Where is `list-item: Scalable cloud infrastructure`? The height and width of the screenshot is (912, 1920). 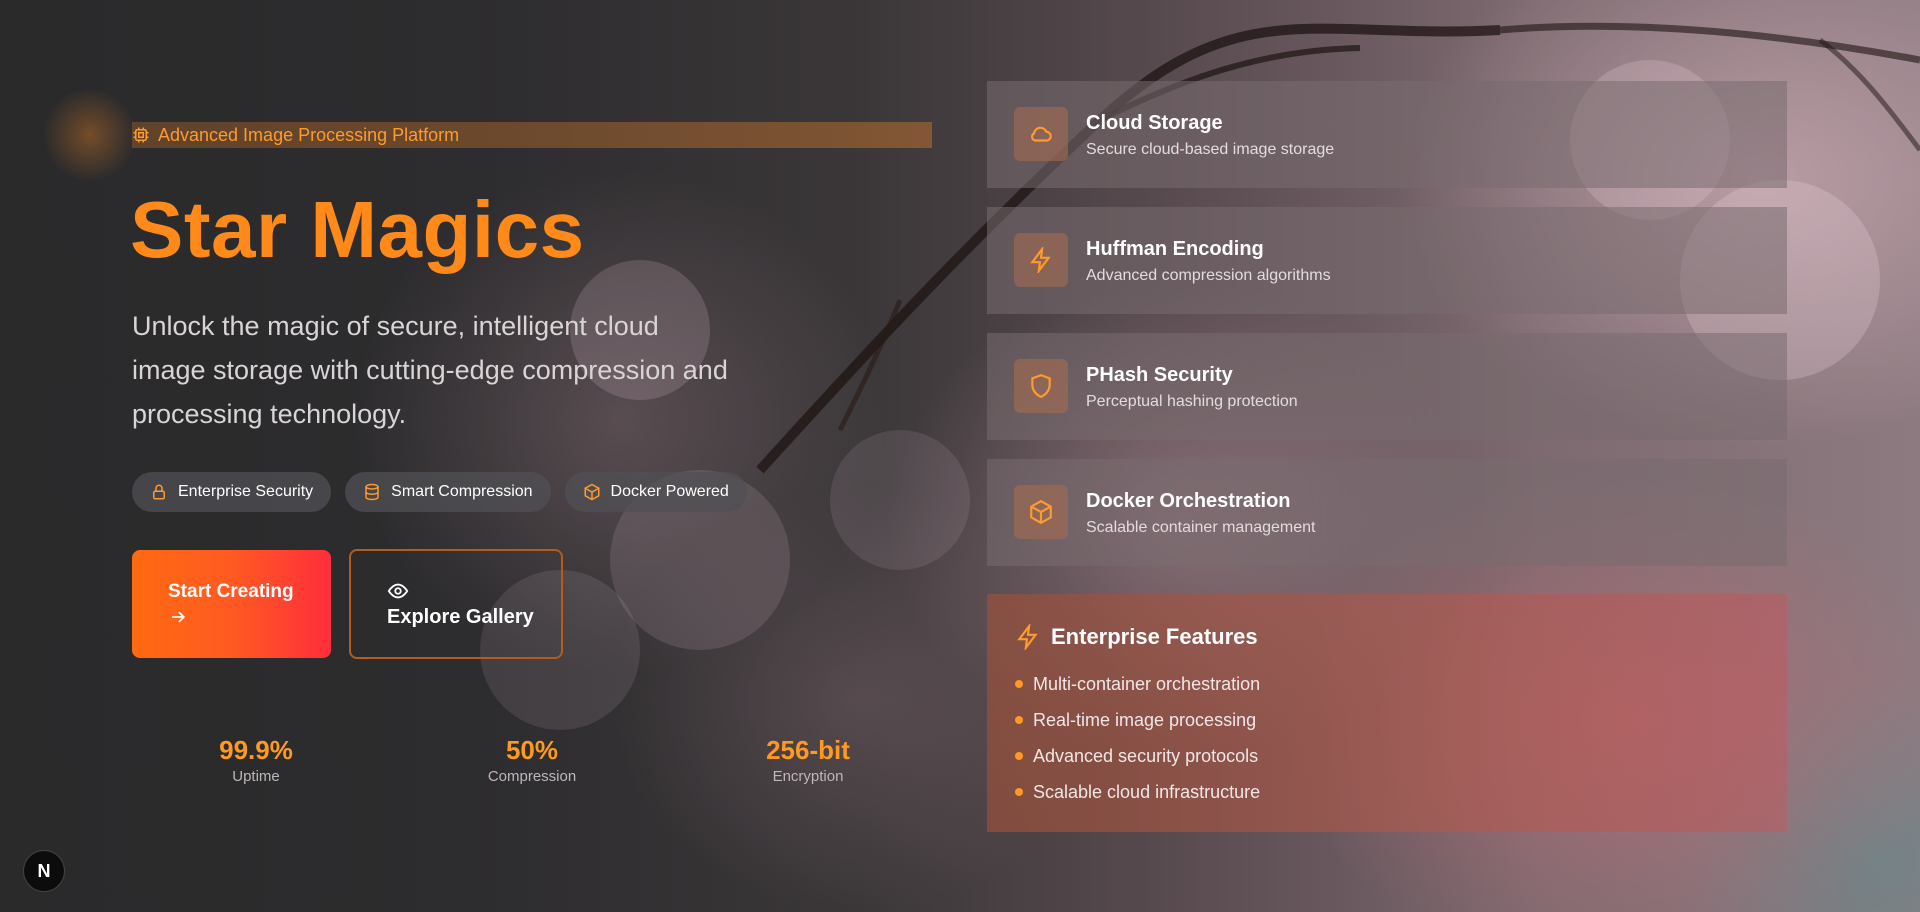 list-item: Scalable cloud infrastructure is located at coordinates (1137, 792).